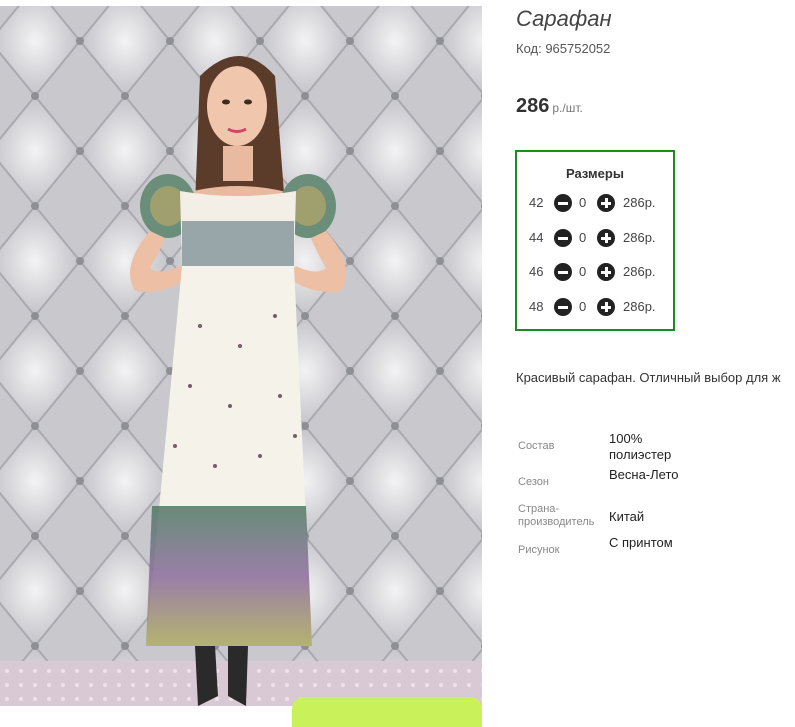 This screenshot has width=795, height=727. I want to click on size-label: 46, so click(536, 271).